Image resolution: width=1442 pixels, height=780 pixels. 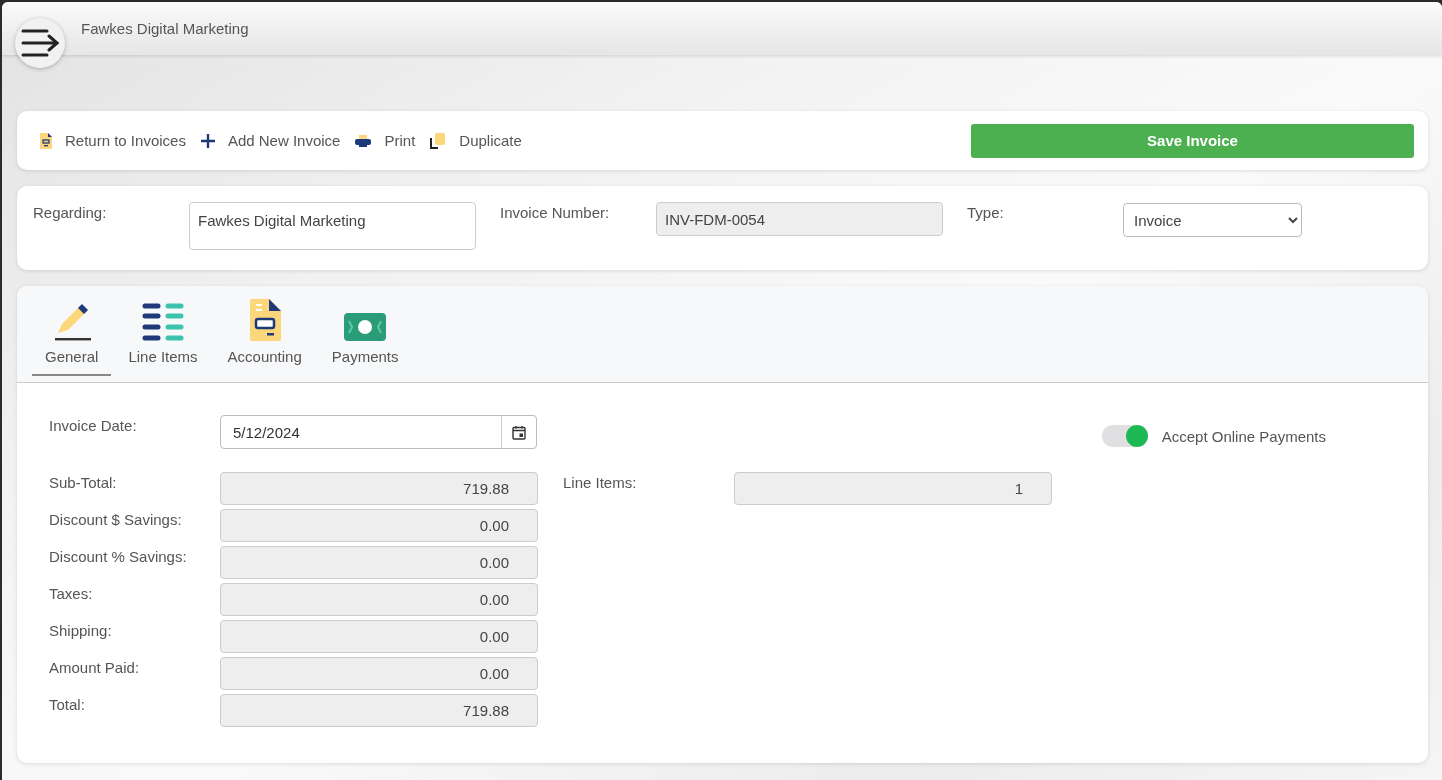 I want to click on invoice-date-field: 5/12/2024, so click(x=378, y=432).